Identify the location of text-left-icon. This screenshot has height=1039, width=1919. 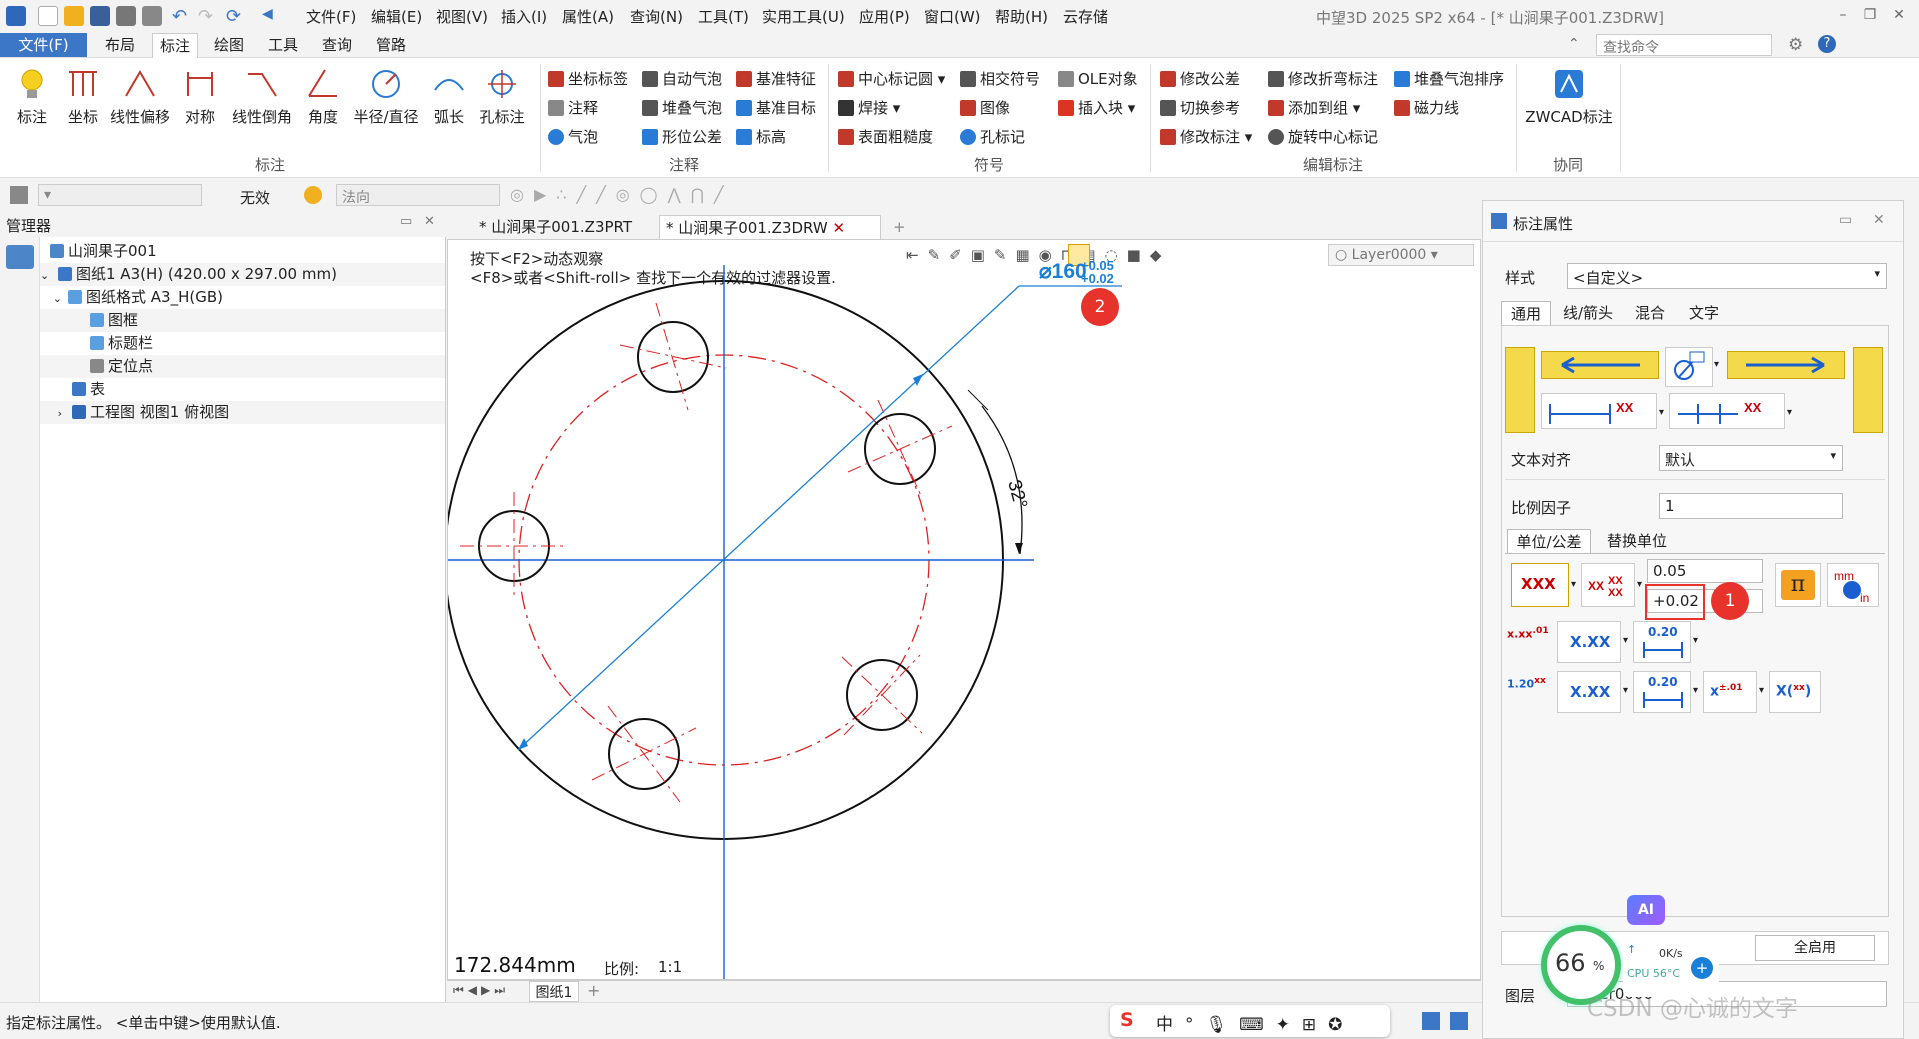
(1520, 390).